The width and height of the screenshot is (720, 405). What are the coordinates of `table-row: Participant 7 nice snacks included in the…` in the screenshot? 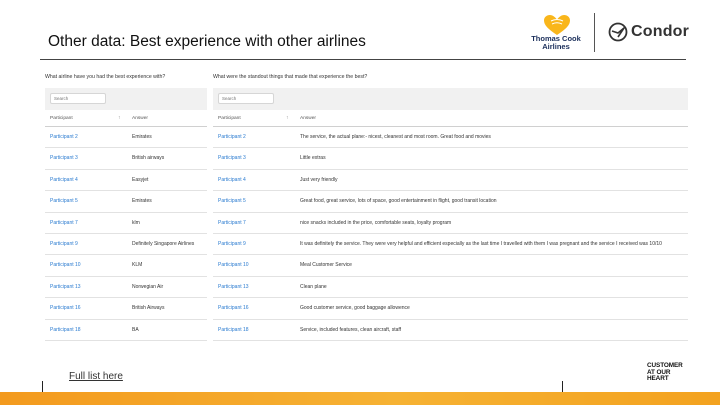 It's located at (450, 223).